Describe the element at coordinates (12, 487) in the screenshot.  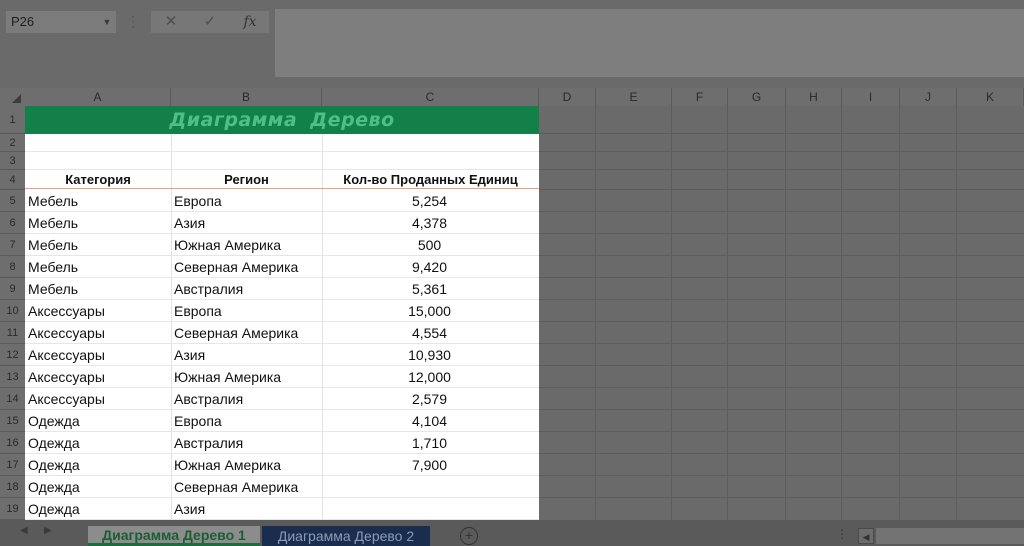
I see `row-header: 18` at that location.